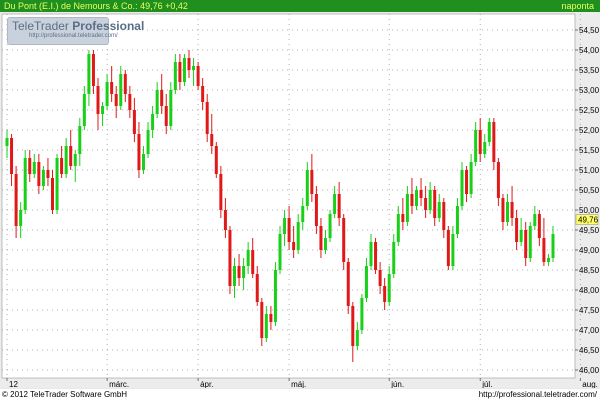 The width and height of the screenshot is (600, 400). I want to click on last-value: 49,76, so click(151, 6).